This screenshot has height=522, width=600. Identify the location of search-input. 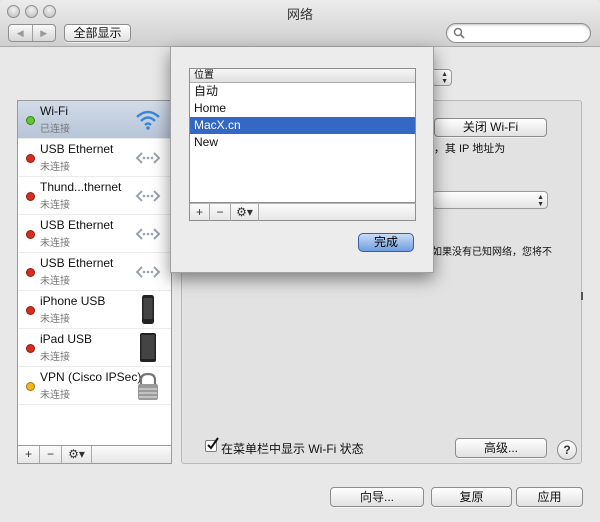
(526, 33).